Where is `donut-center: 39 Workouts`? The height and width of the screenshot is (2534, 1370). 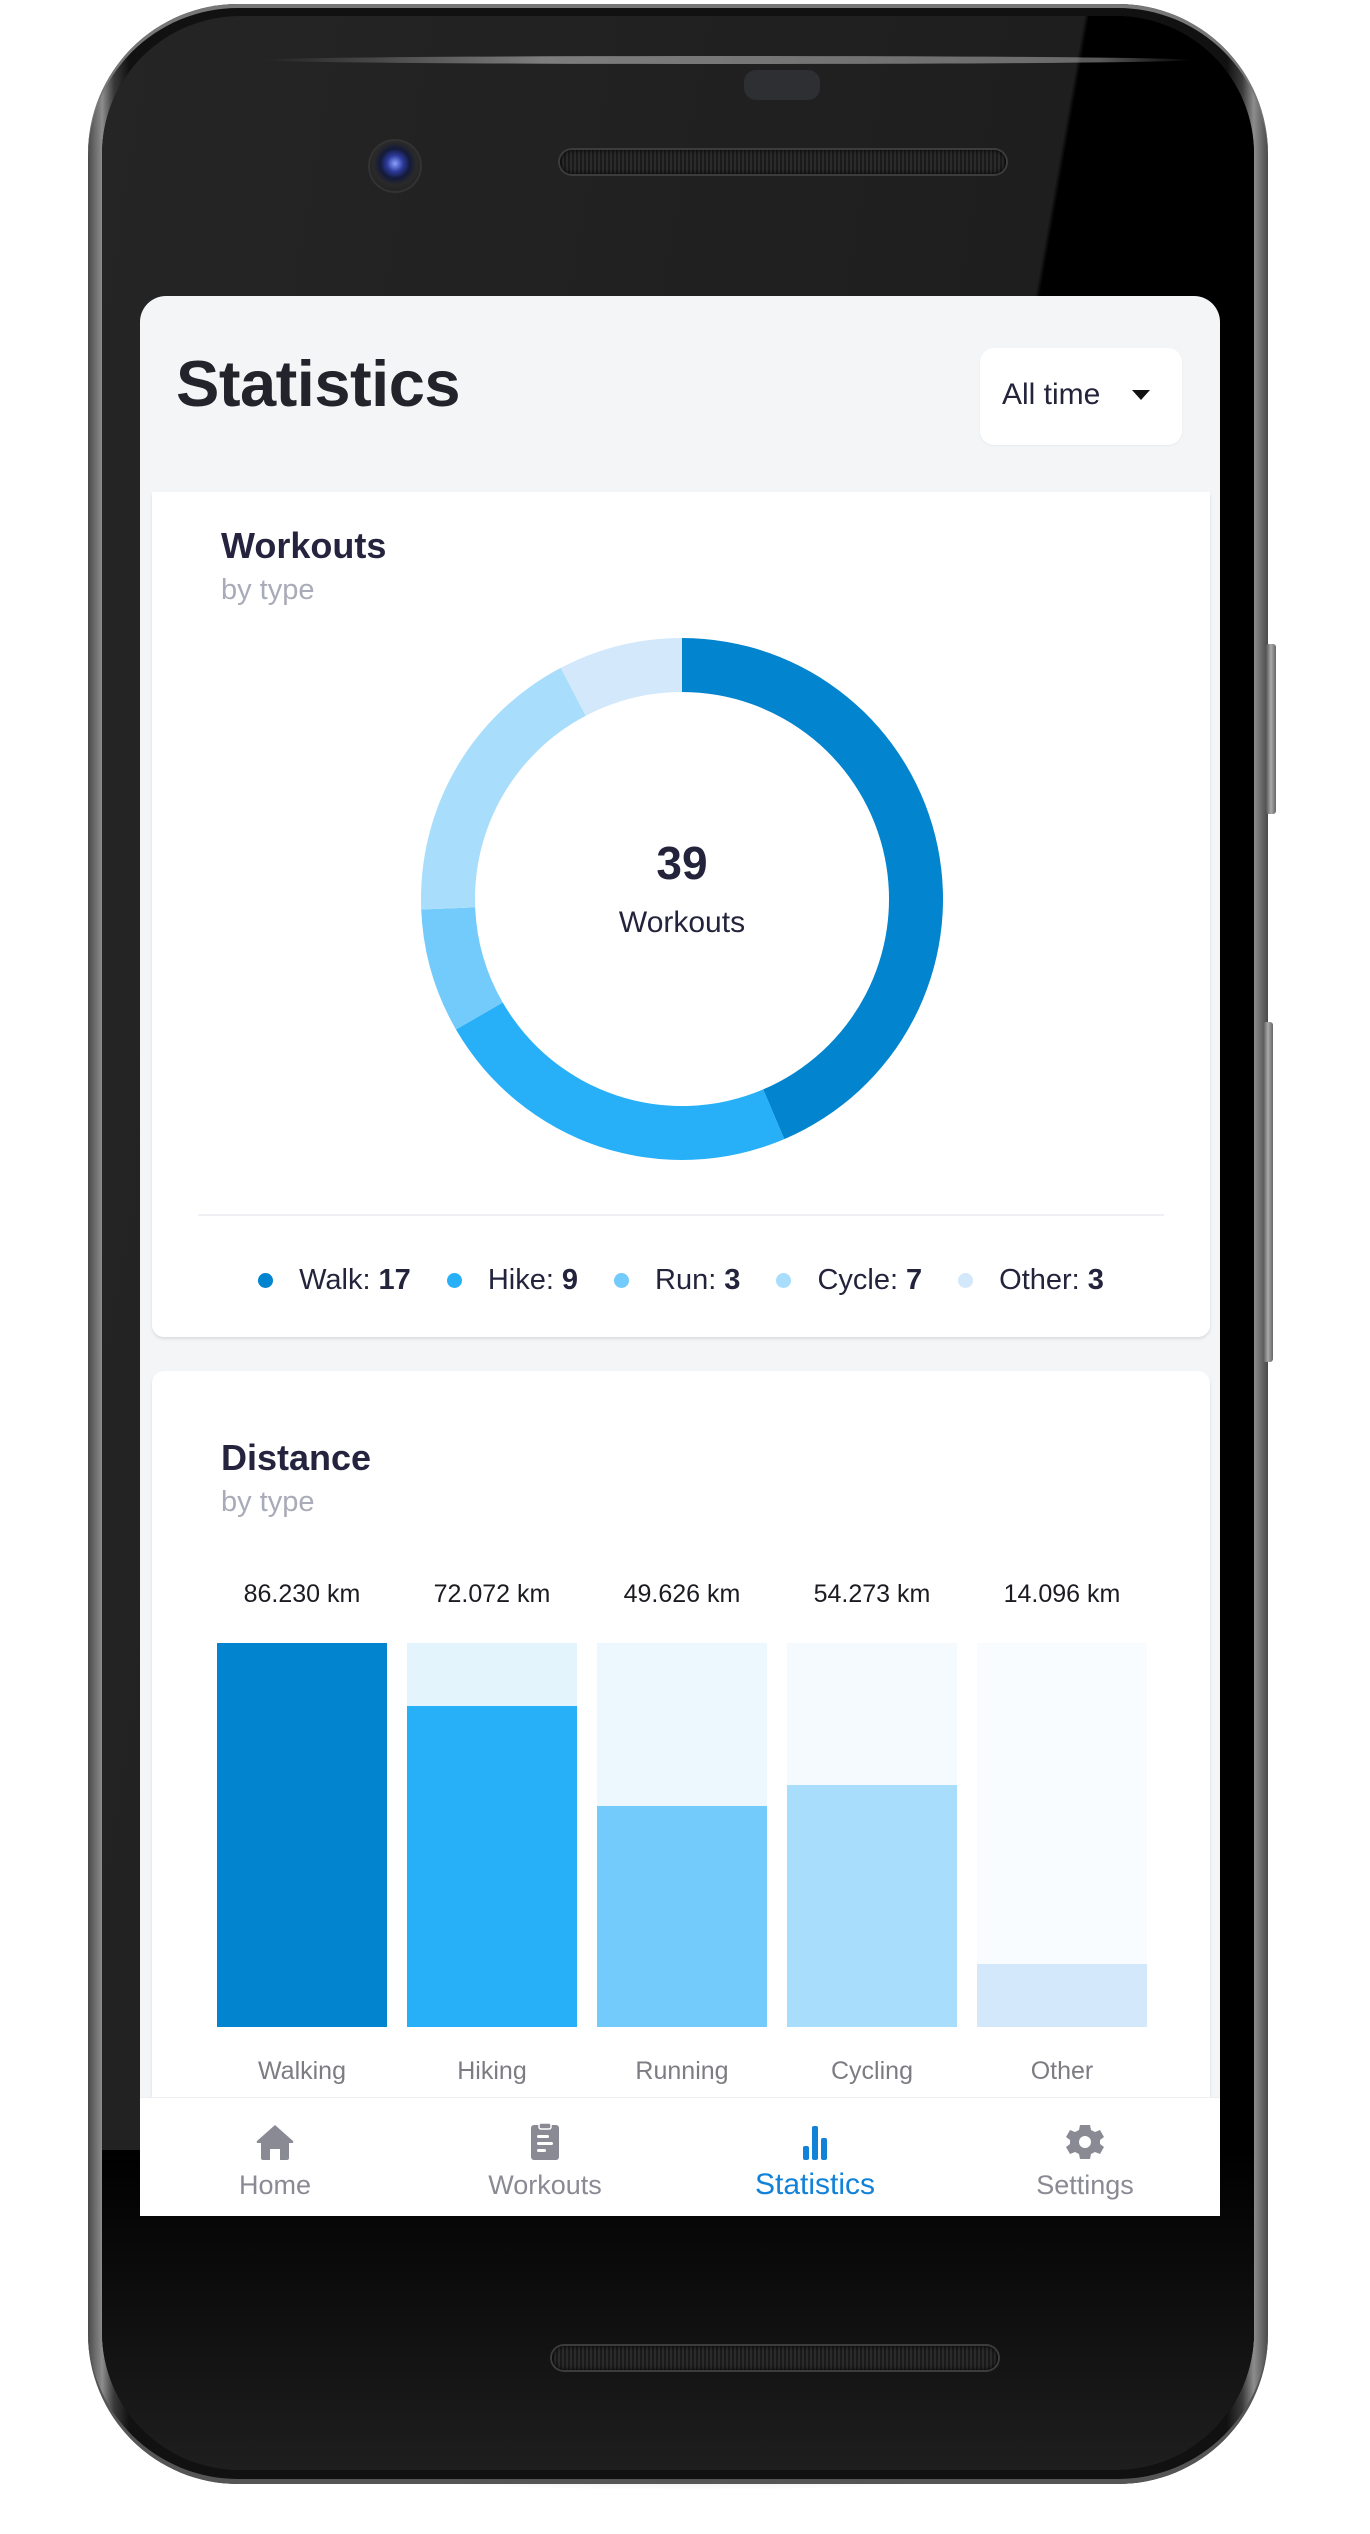
donut-center: 39 Workouts is located at coordinates (682, 899).